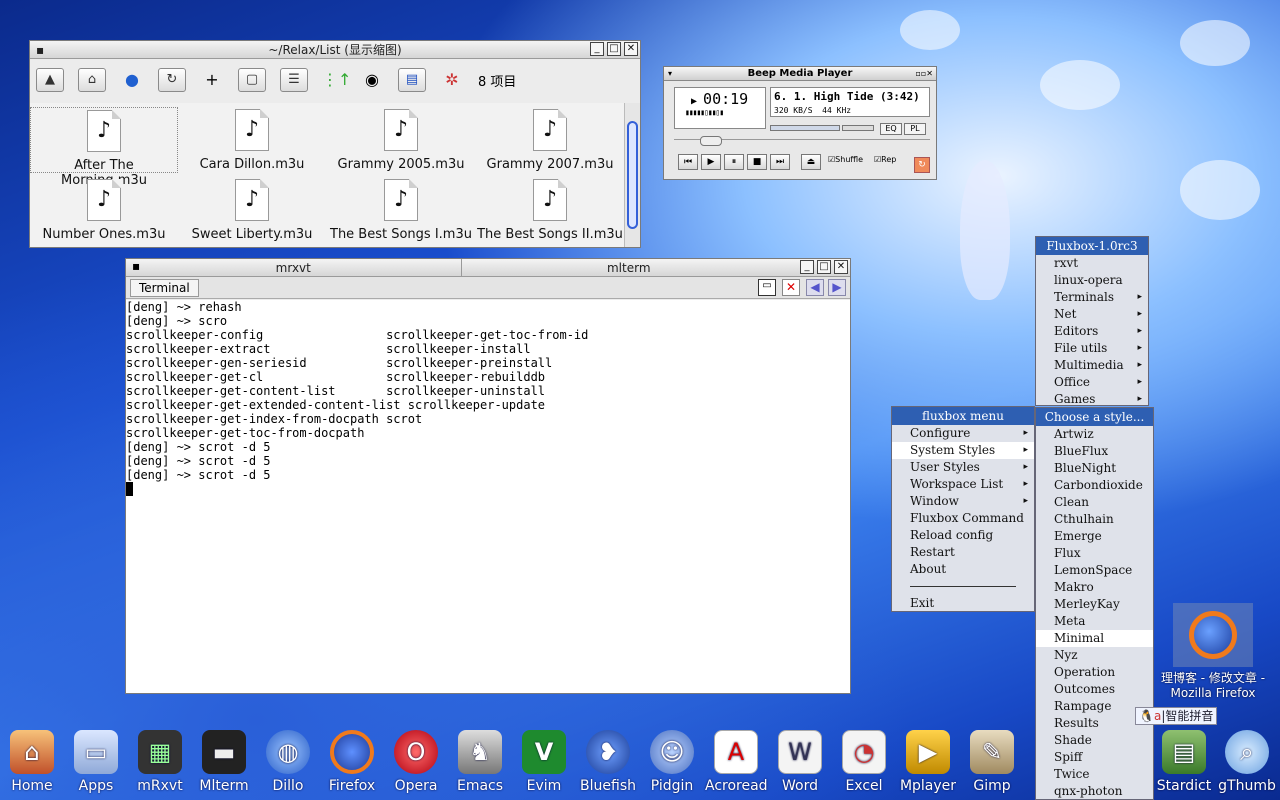 Image resolution: width=1280 pixels, height=800 pixels. I want to click on shuffle-toggle: ☑Shuffle, so click(845, 159).